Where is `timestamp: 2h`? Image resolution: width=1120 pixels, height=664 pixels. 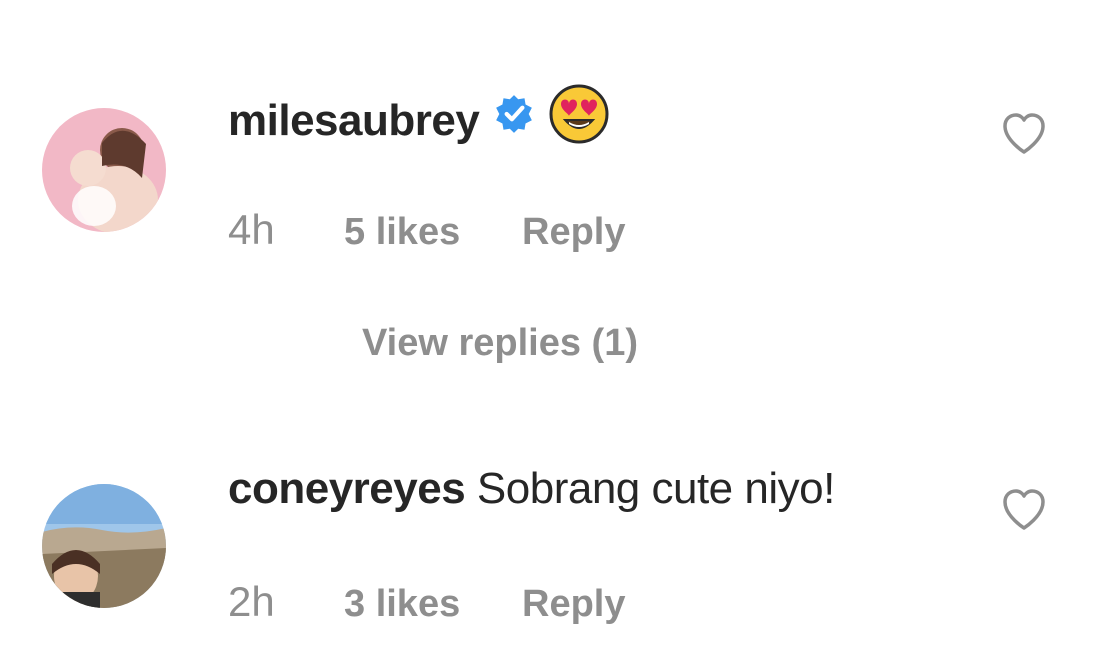
timestamp: 2h is located at coordinates (251, 601).